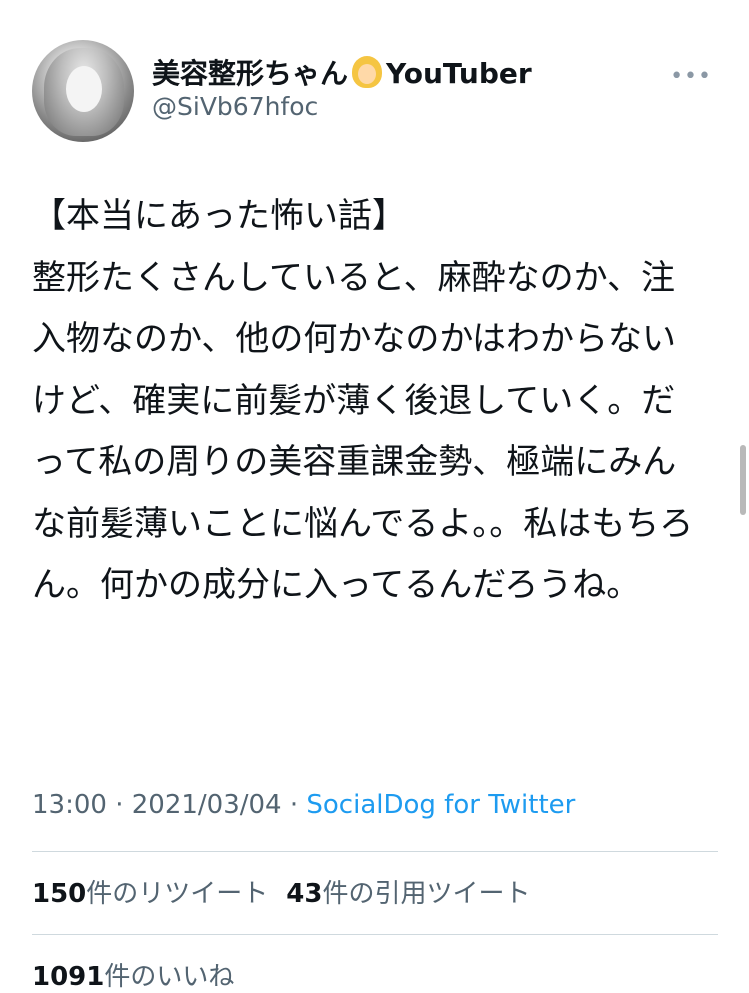 The height and width of the screenshot is (993, 749). What do you see at coordinates (426, 894) in the screenshot?
I see `quotes-label: 件の引用ツイート` at bounding box center [426, 894].